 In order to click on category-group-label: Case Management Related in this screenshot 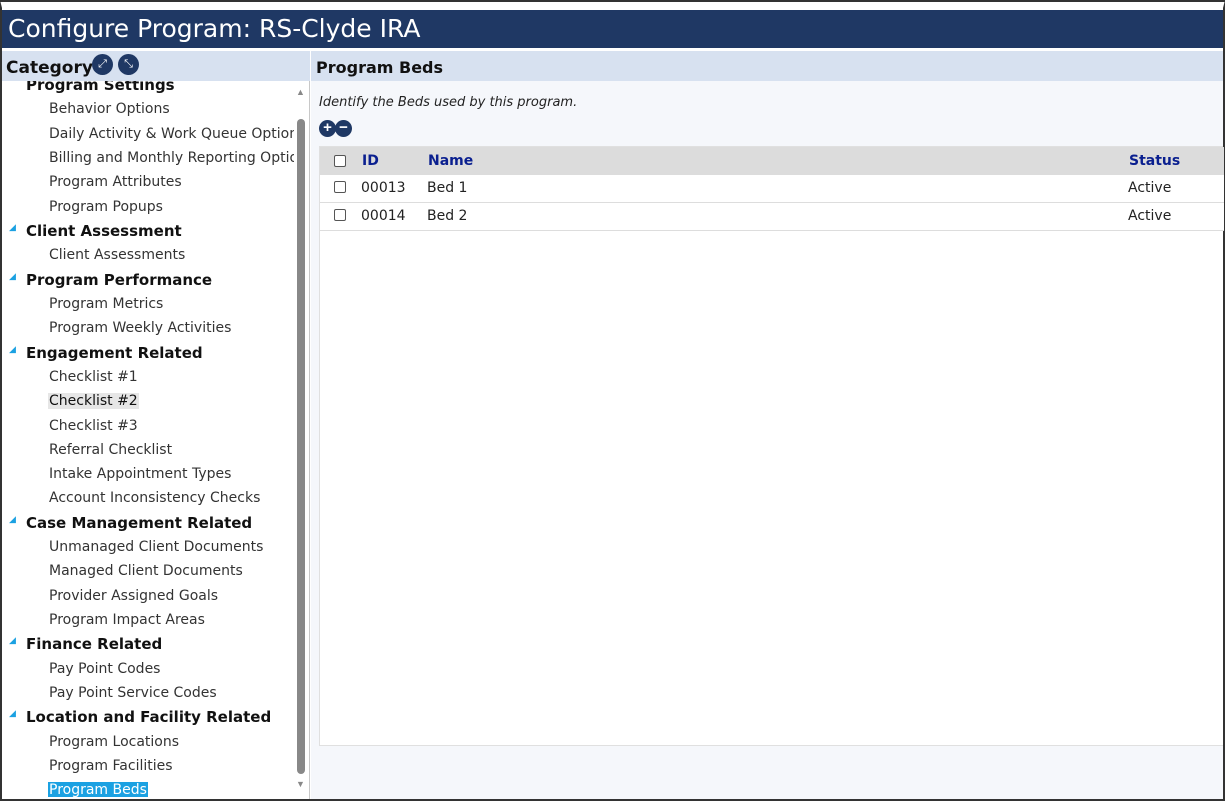, I will do `click(139, 522)`.